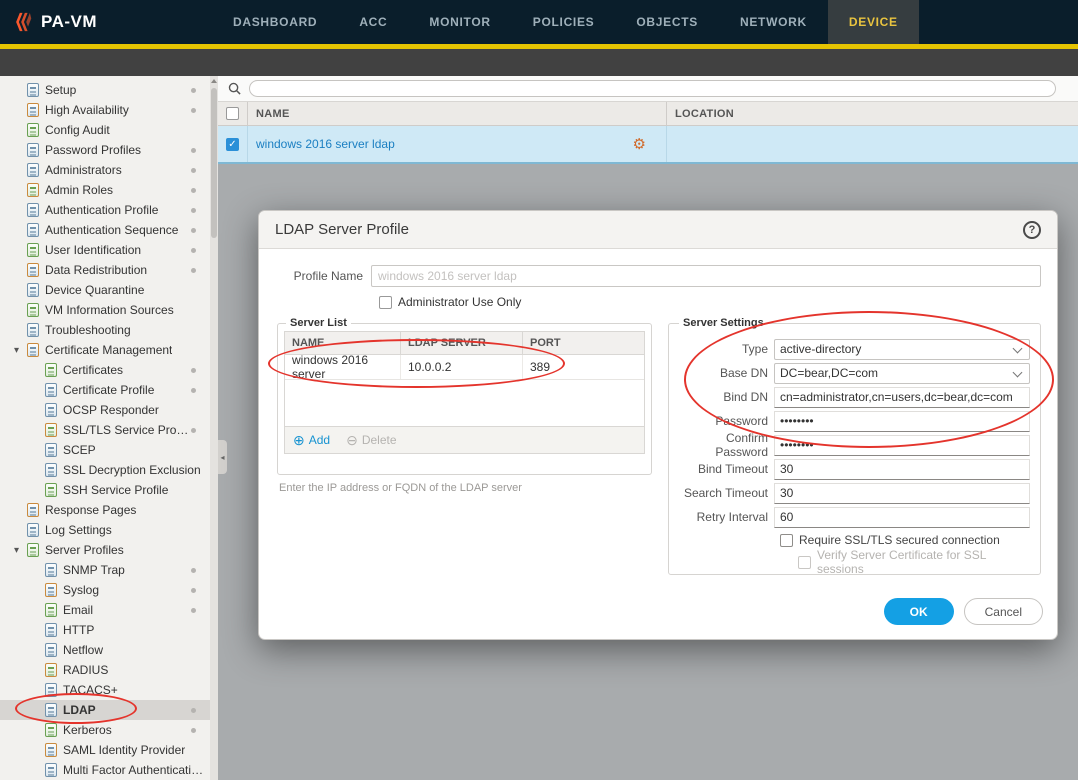 This screenshot has width=1078, height=780. I want to click on server-profiles-icon, so click(33, 550).